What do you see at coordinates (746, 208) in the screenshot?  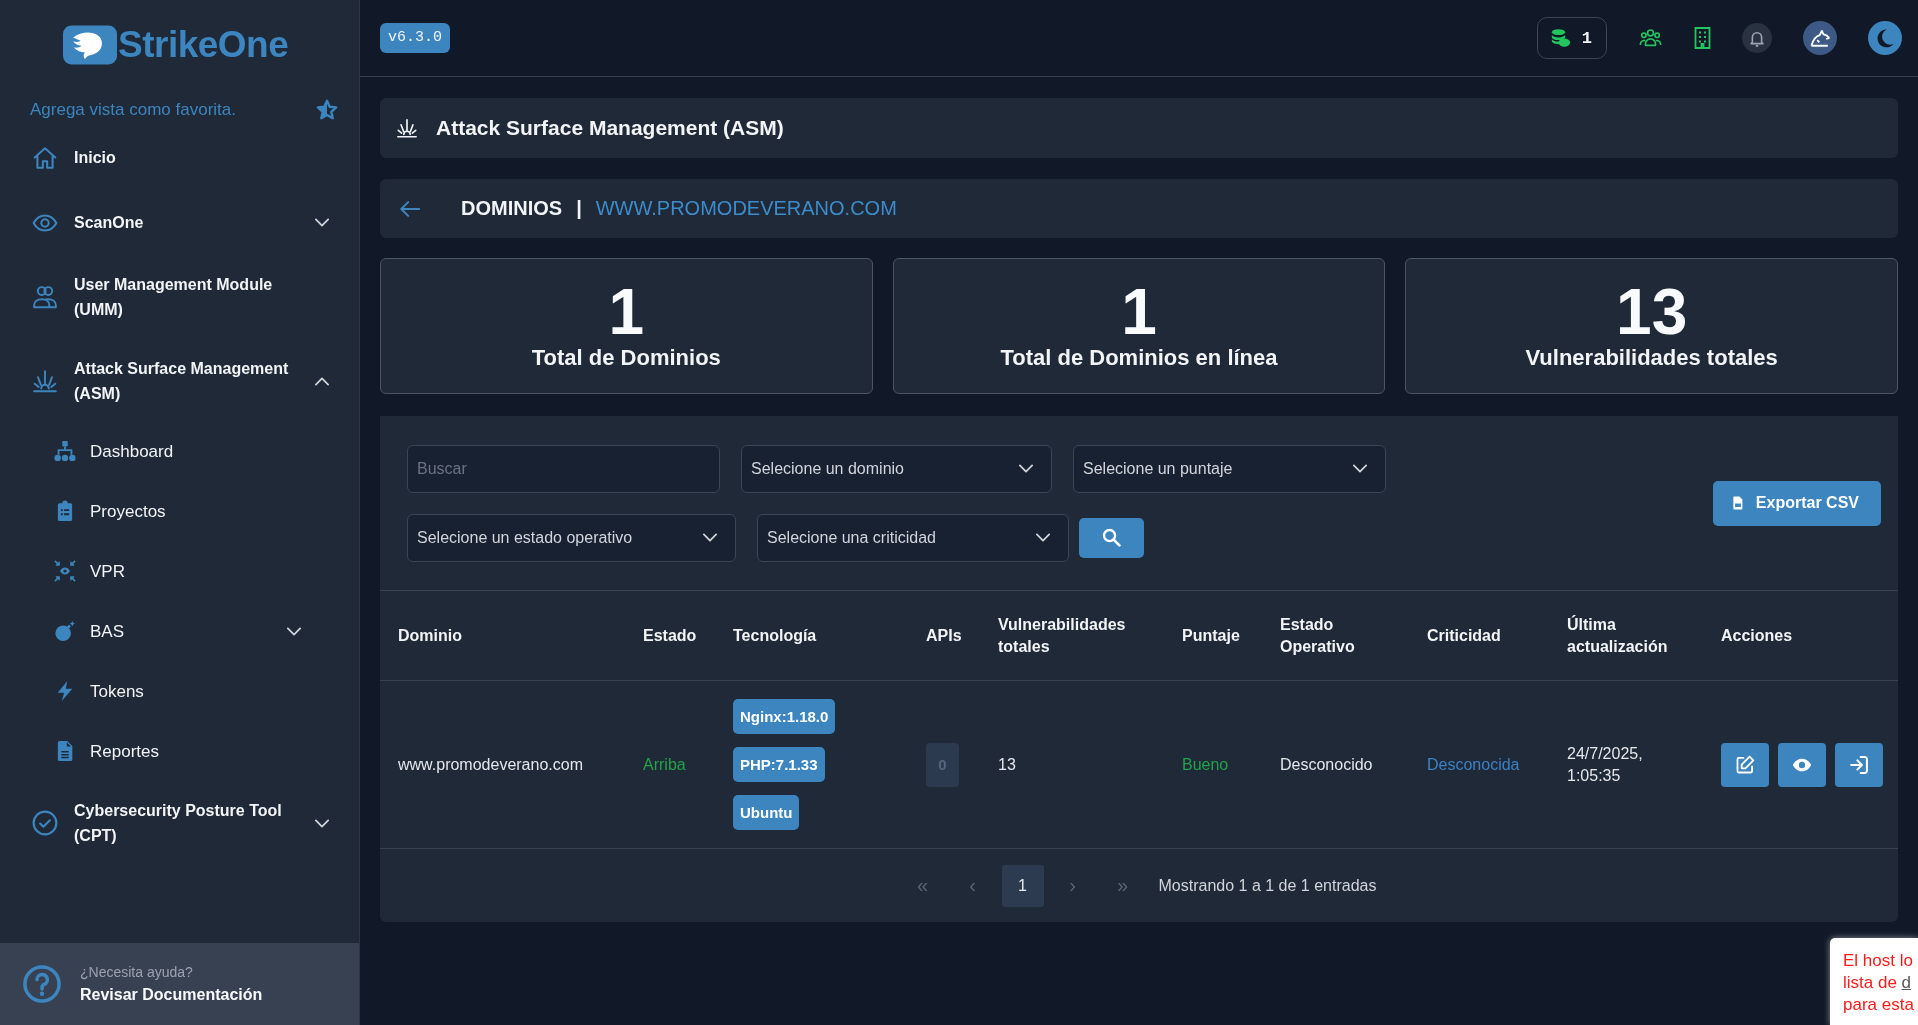 I see `breadcrumb-current: WWW.PROMODEVERANO.COM` at bounding box center [746, 208].